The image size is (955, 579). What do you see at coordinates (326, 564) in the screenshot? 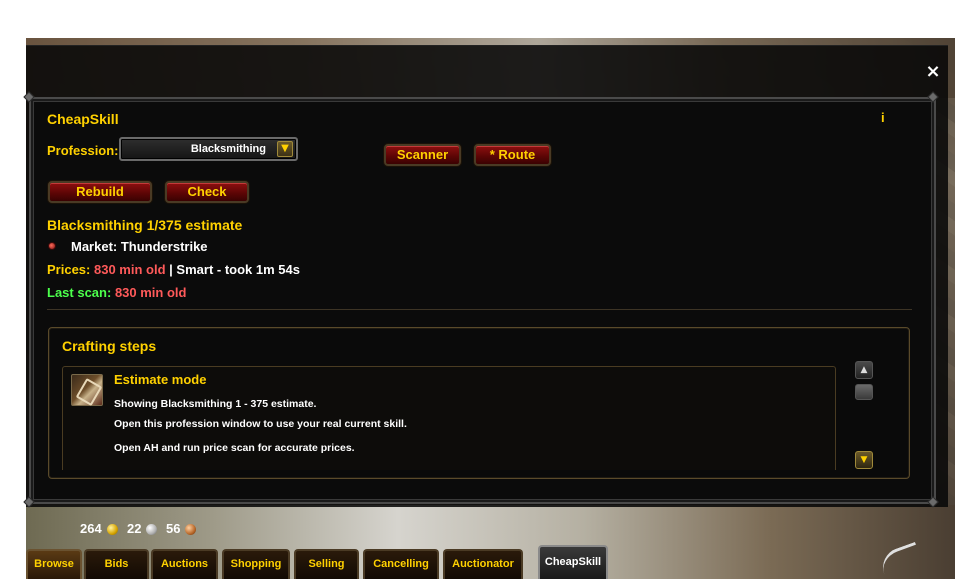
I see `tab-selling: Selling` at bounding box center [326, 564].